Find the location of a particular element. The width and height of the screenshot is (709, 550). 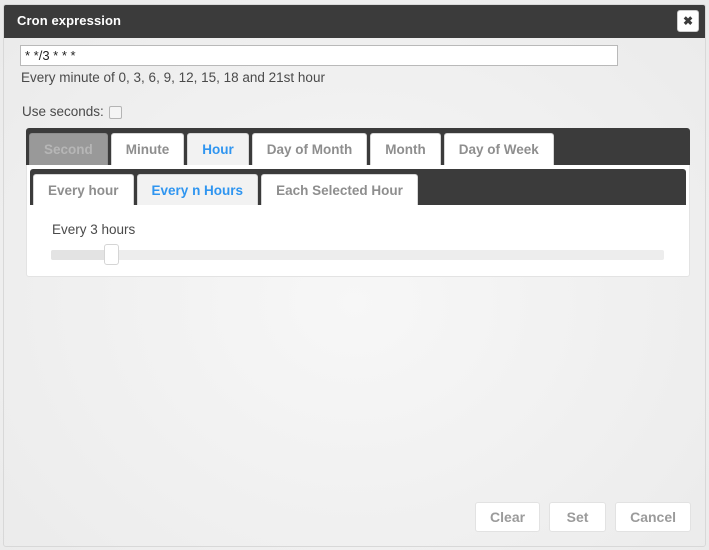

dialog-footer: Clear Set Cancel is located at coordinates (583, 517).